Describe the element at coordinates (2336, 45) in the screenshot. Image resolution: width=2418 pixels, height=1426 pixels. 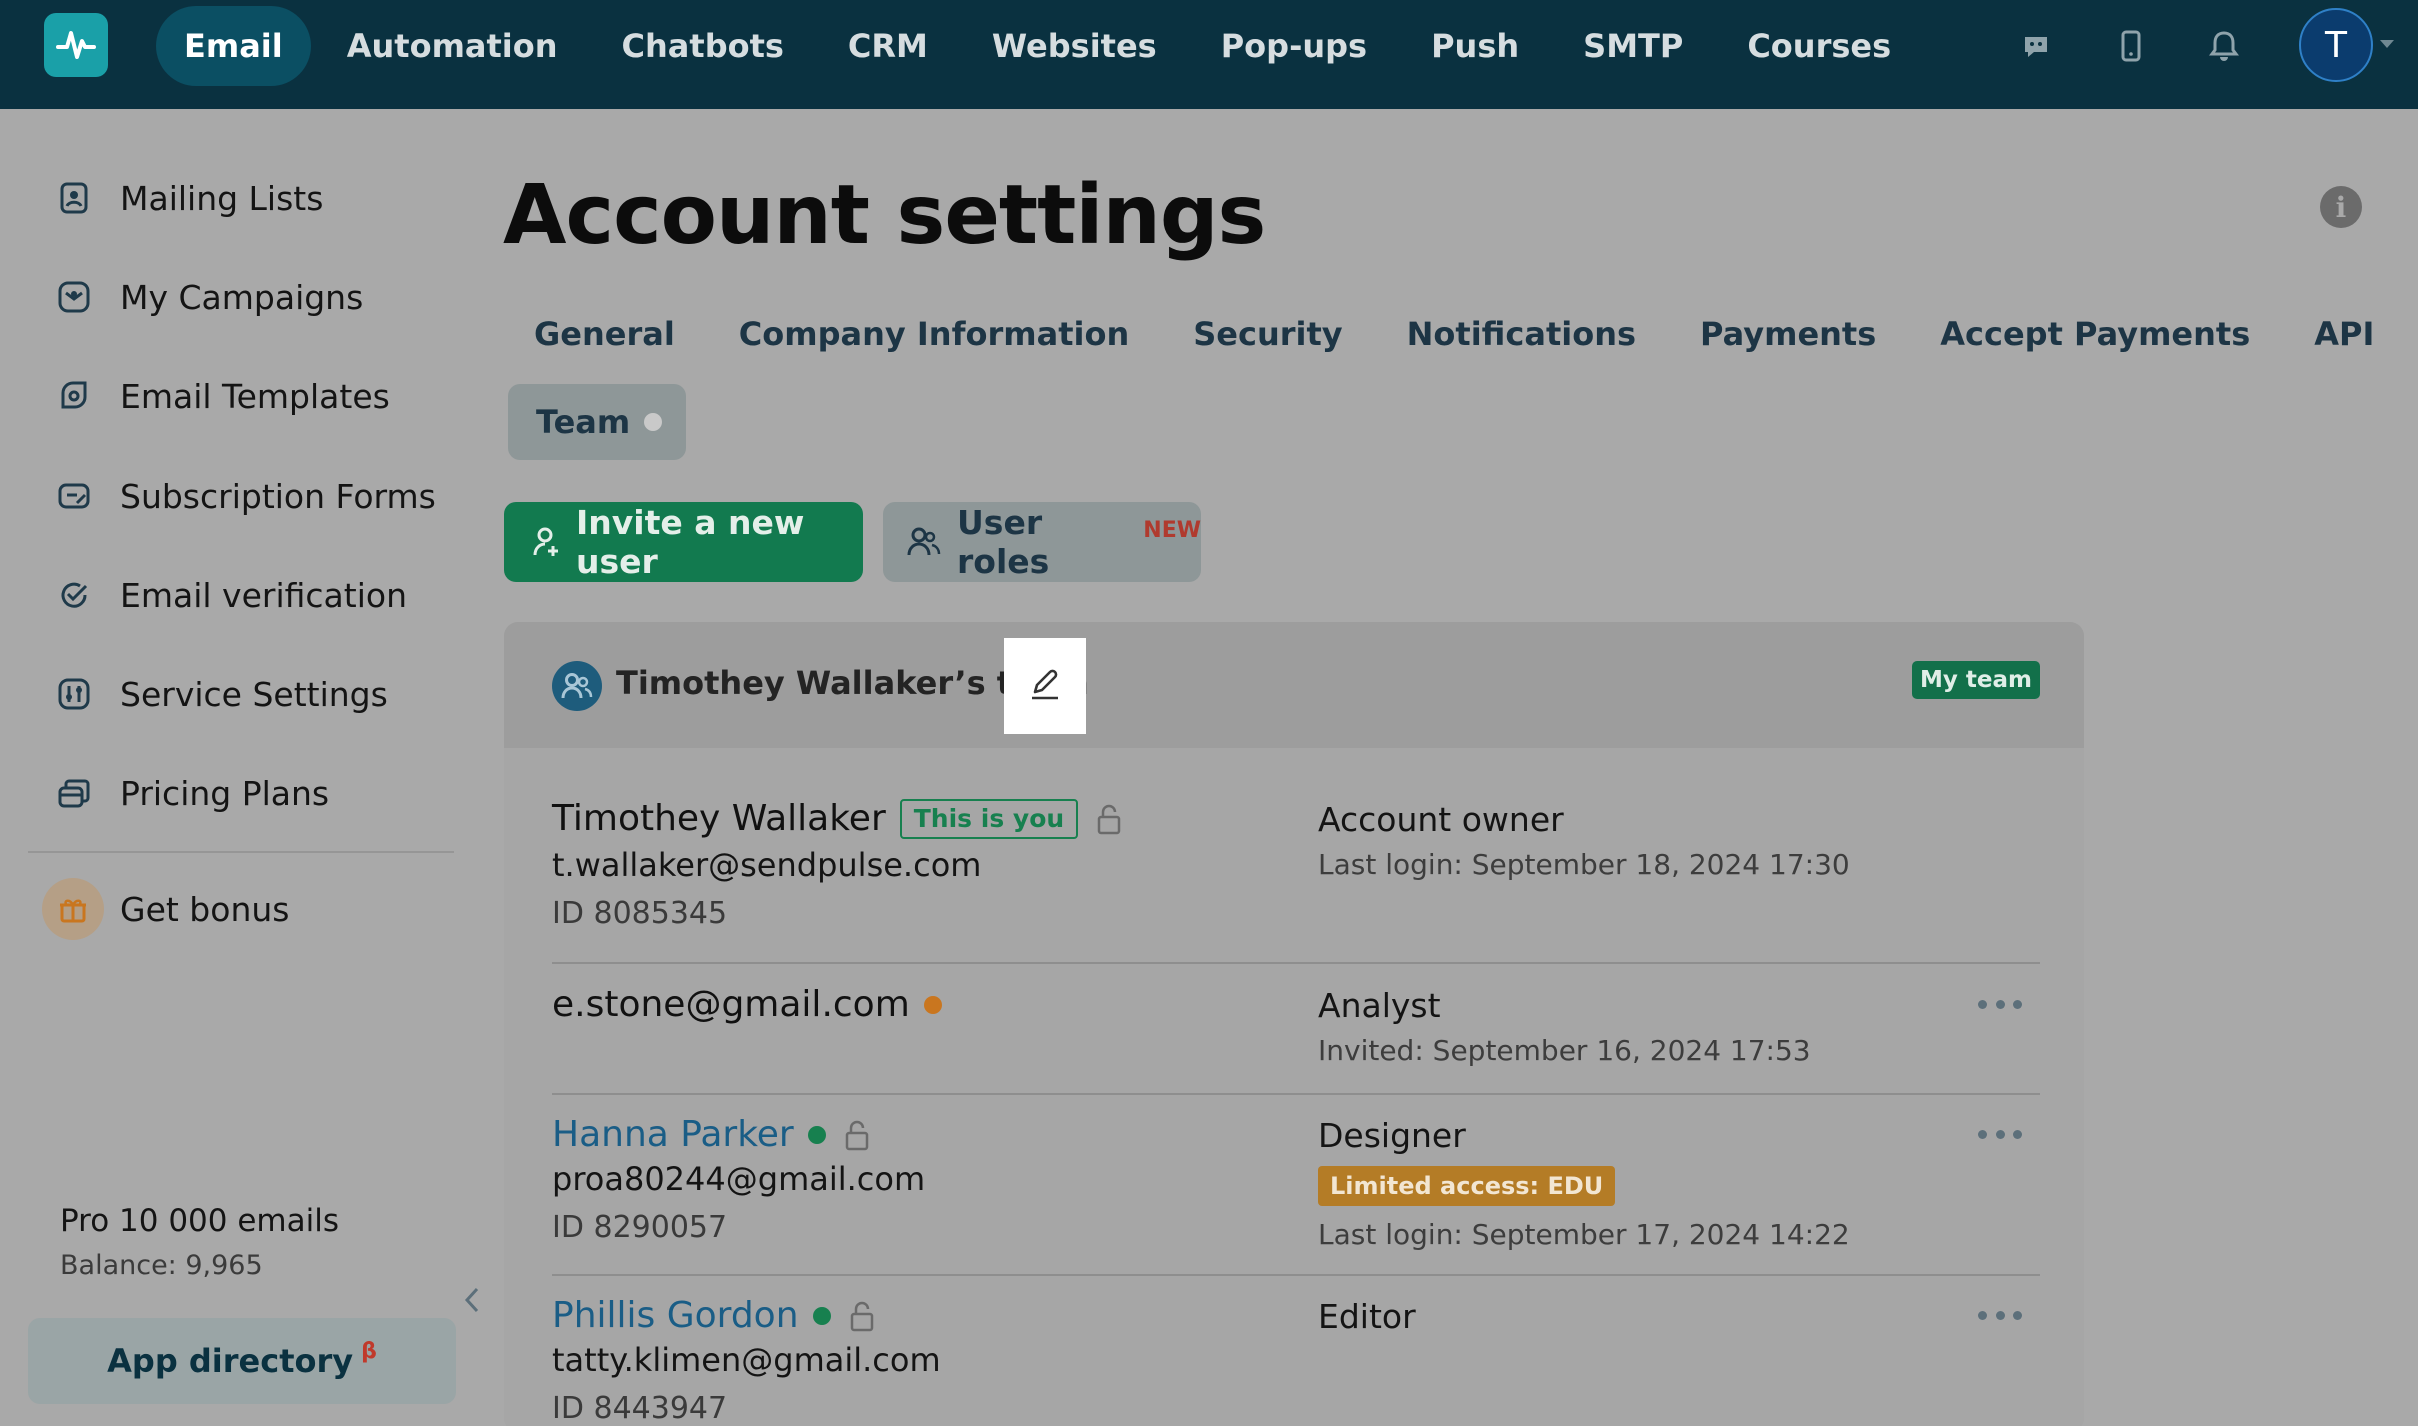
I see `user-avatar: T` at that location.